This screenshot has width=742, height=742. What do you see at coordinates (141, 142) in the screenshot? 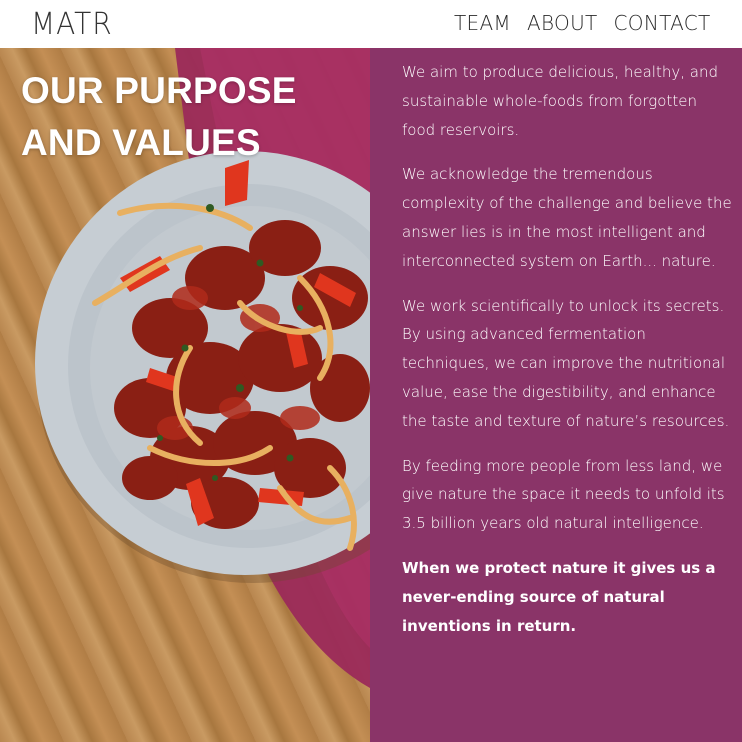
I see `title-line-2: AND VALUES` at bounding box center [141, 142].